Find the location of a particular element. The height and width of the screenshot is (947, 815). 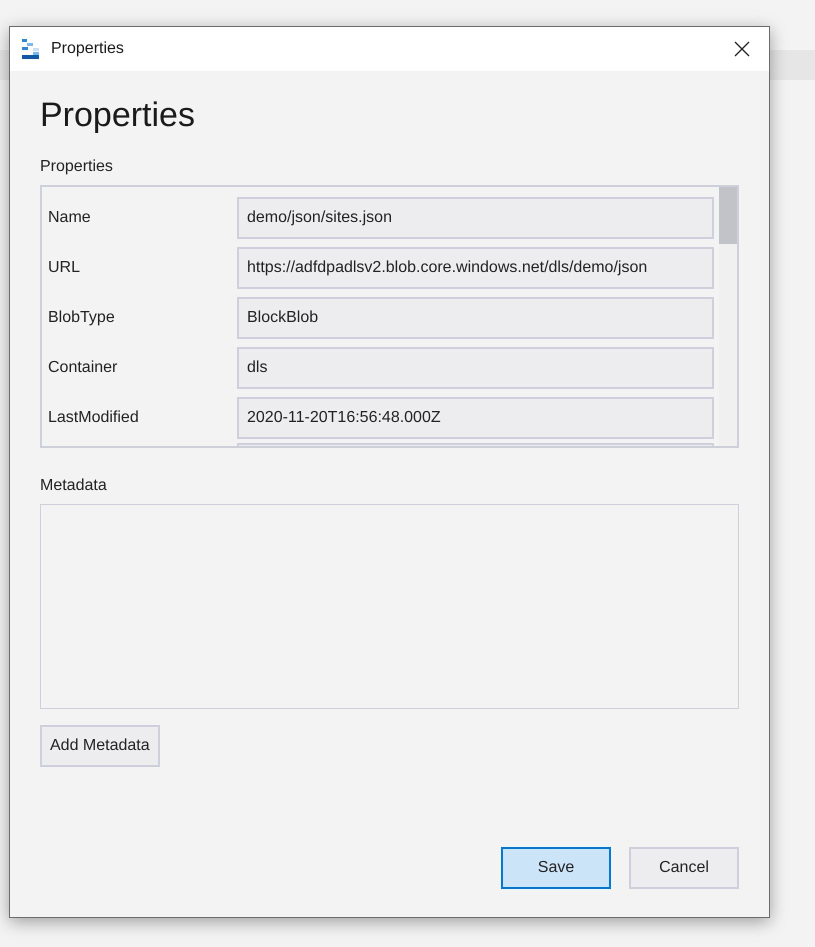

property-name: Container is located at coordinates (83, 368).